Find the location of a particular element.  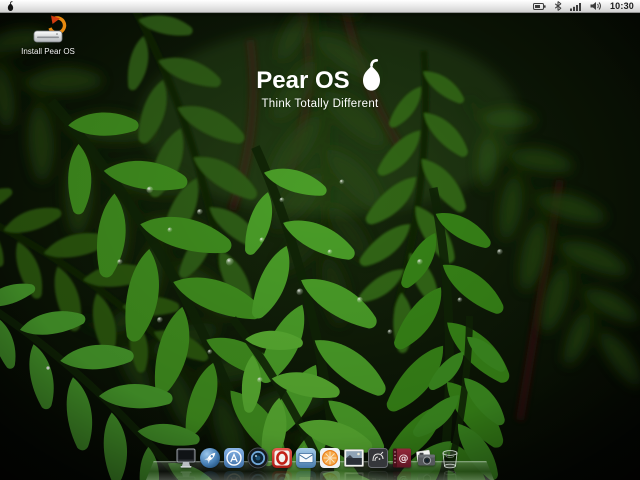

app-store-icon is located at coordinates (234, 463).